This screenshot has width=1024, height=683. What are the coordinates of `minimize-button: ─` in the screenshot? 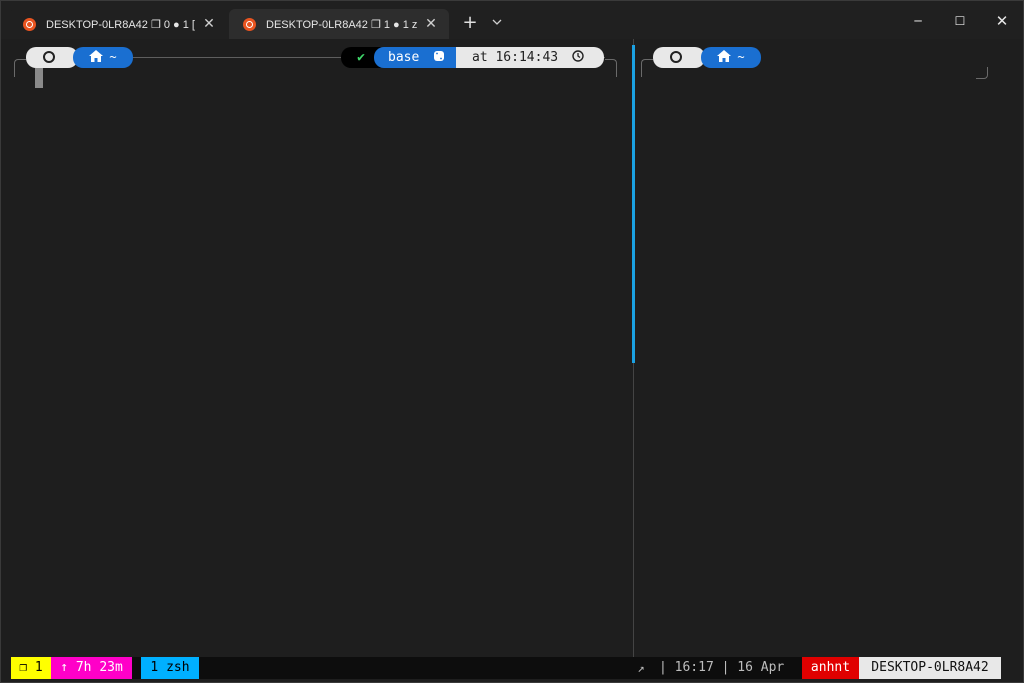 It's located at (918, 21).